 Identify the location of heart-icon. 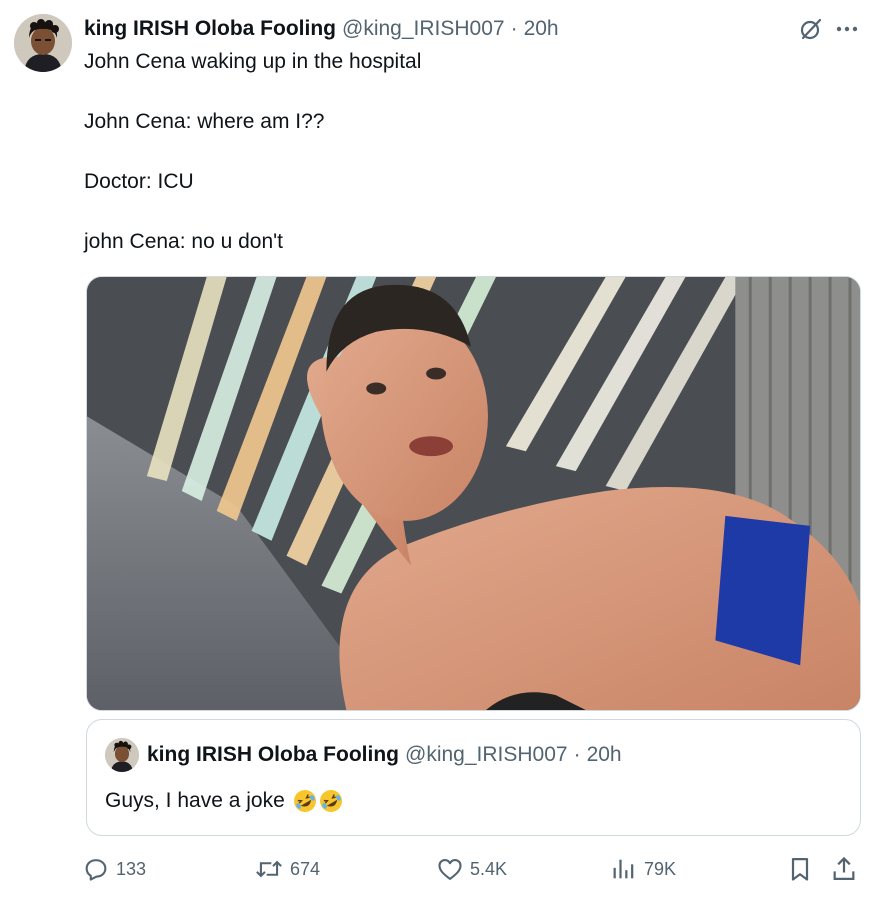
(450, 869).